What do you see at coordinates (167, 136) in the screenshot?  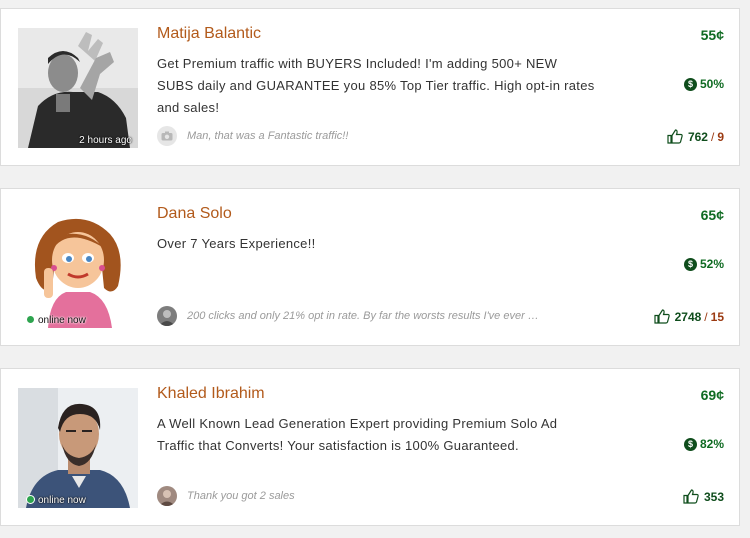 I see `camera-icon` at bounding box center [167, 136].